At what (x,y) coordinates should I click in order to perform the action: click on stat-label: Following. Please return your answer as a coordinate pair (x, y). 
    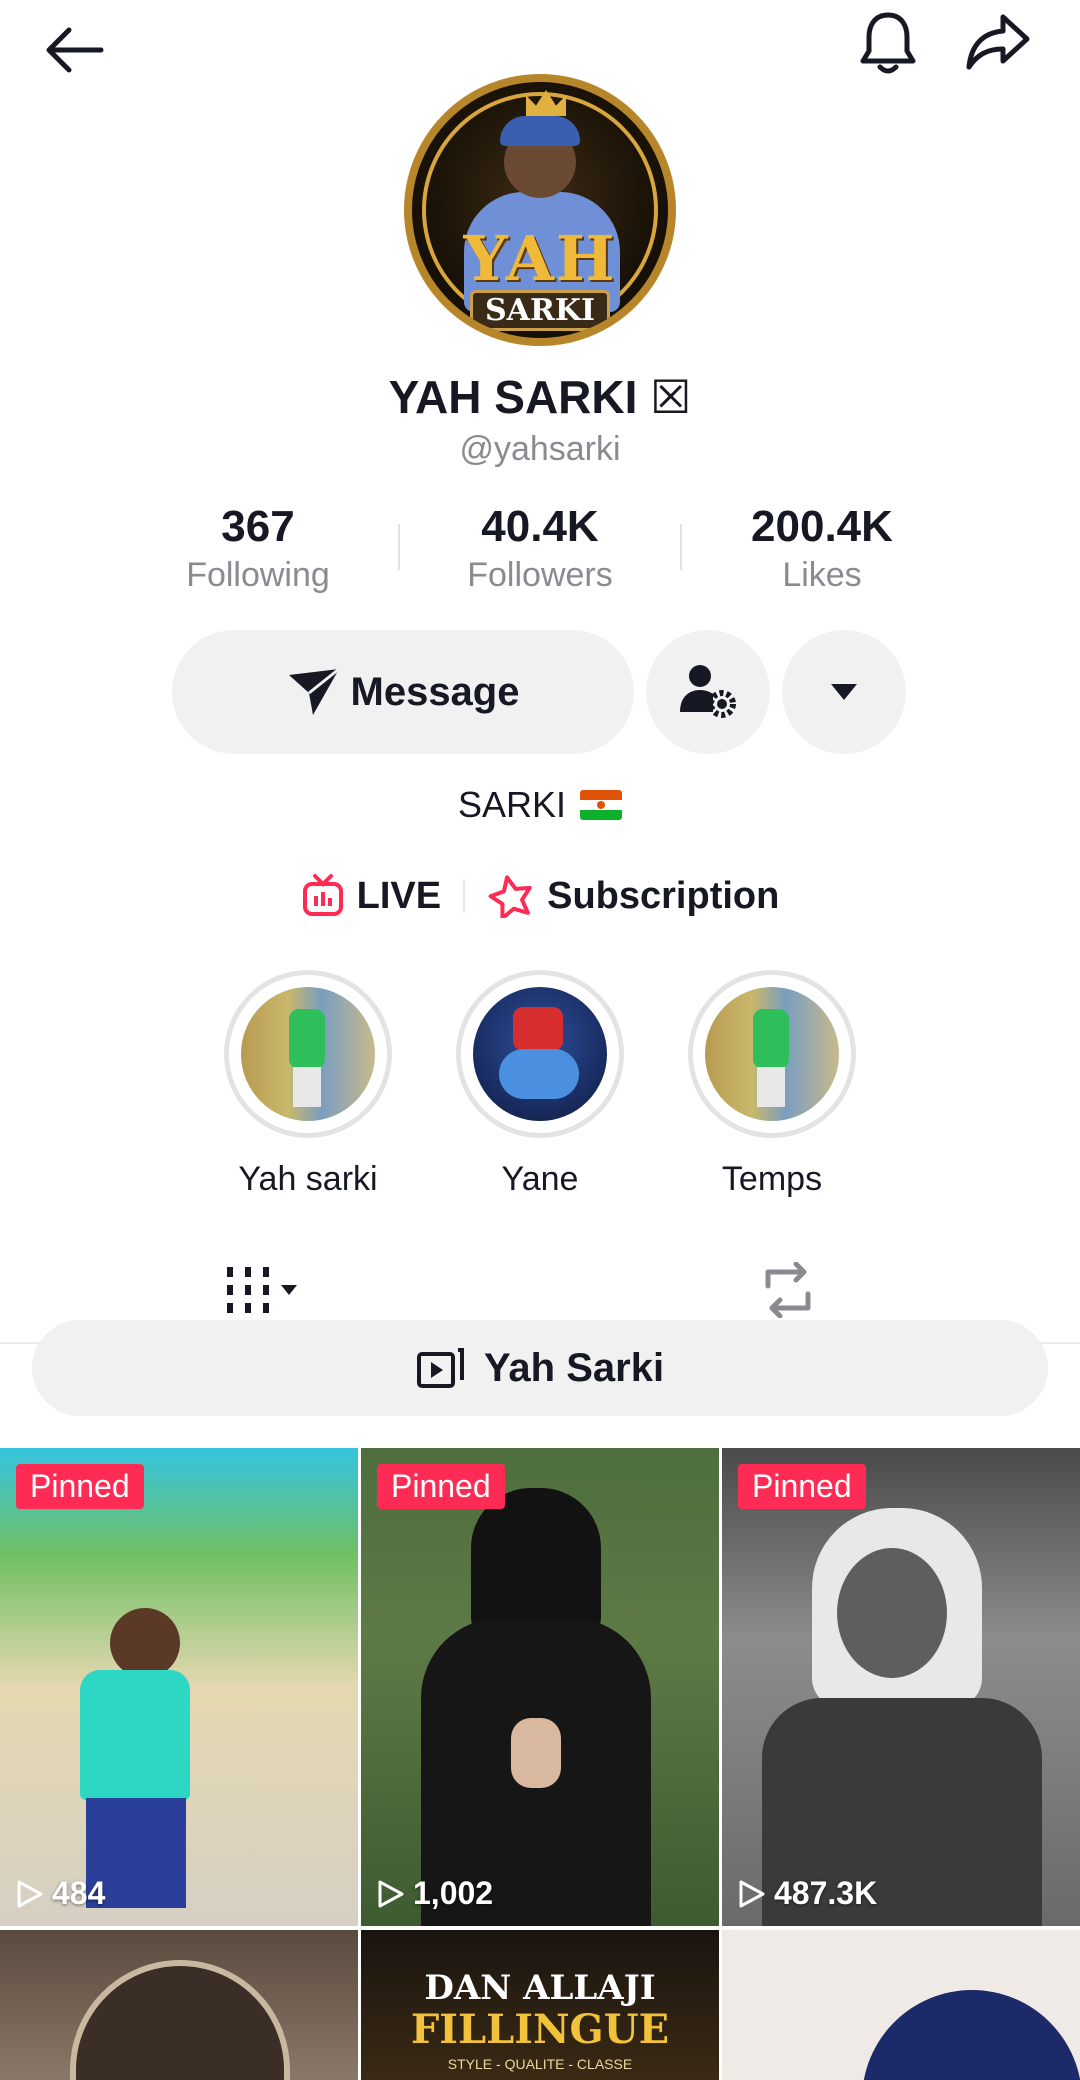
    Looking at the image, I should click on (258, 575).